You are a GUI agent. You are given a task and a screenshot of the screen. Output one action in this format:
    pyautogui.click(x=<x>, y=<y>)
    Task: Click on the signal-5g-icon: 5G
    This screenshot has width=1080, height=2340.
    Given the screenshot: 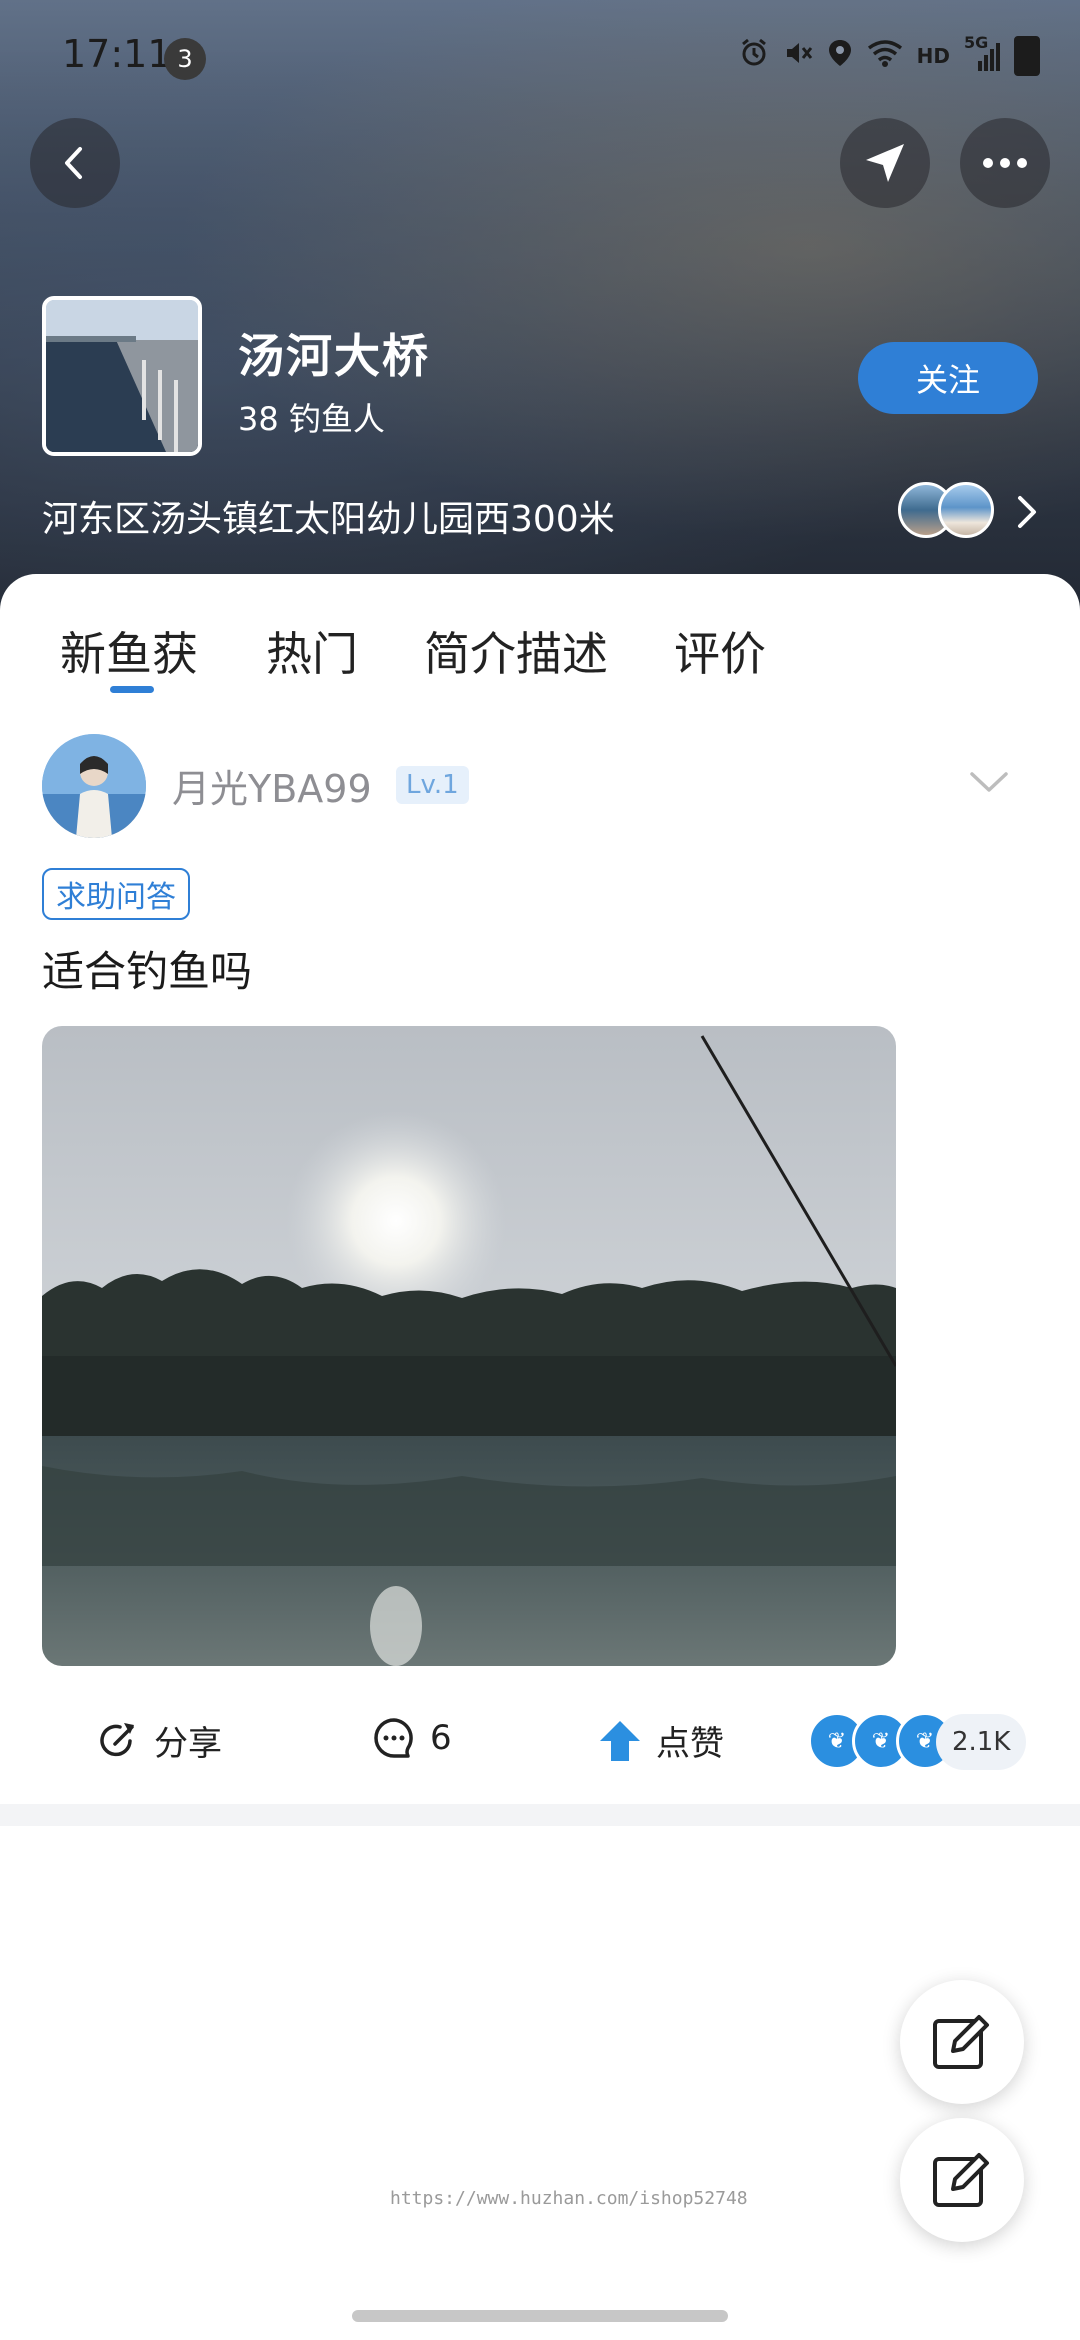 What is the action you would take?
    pyautogui.click(x=982, y=53)
    